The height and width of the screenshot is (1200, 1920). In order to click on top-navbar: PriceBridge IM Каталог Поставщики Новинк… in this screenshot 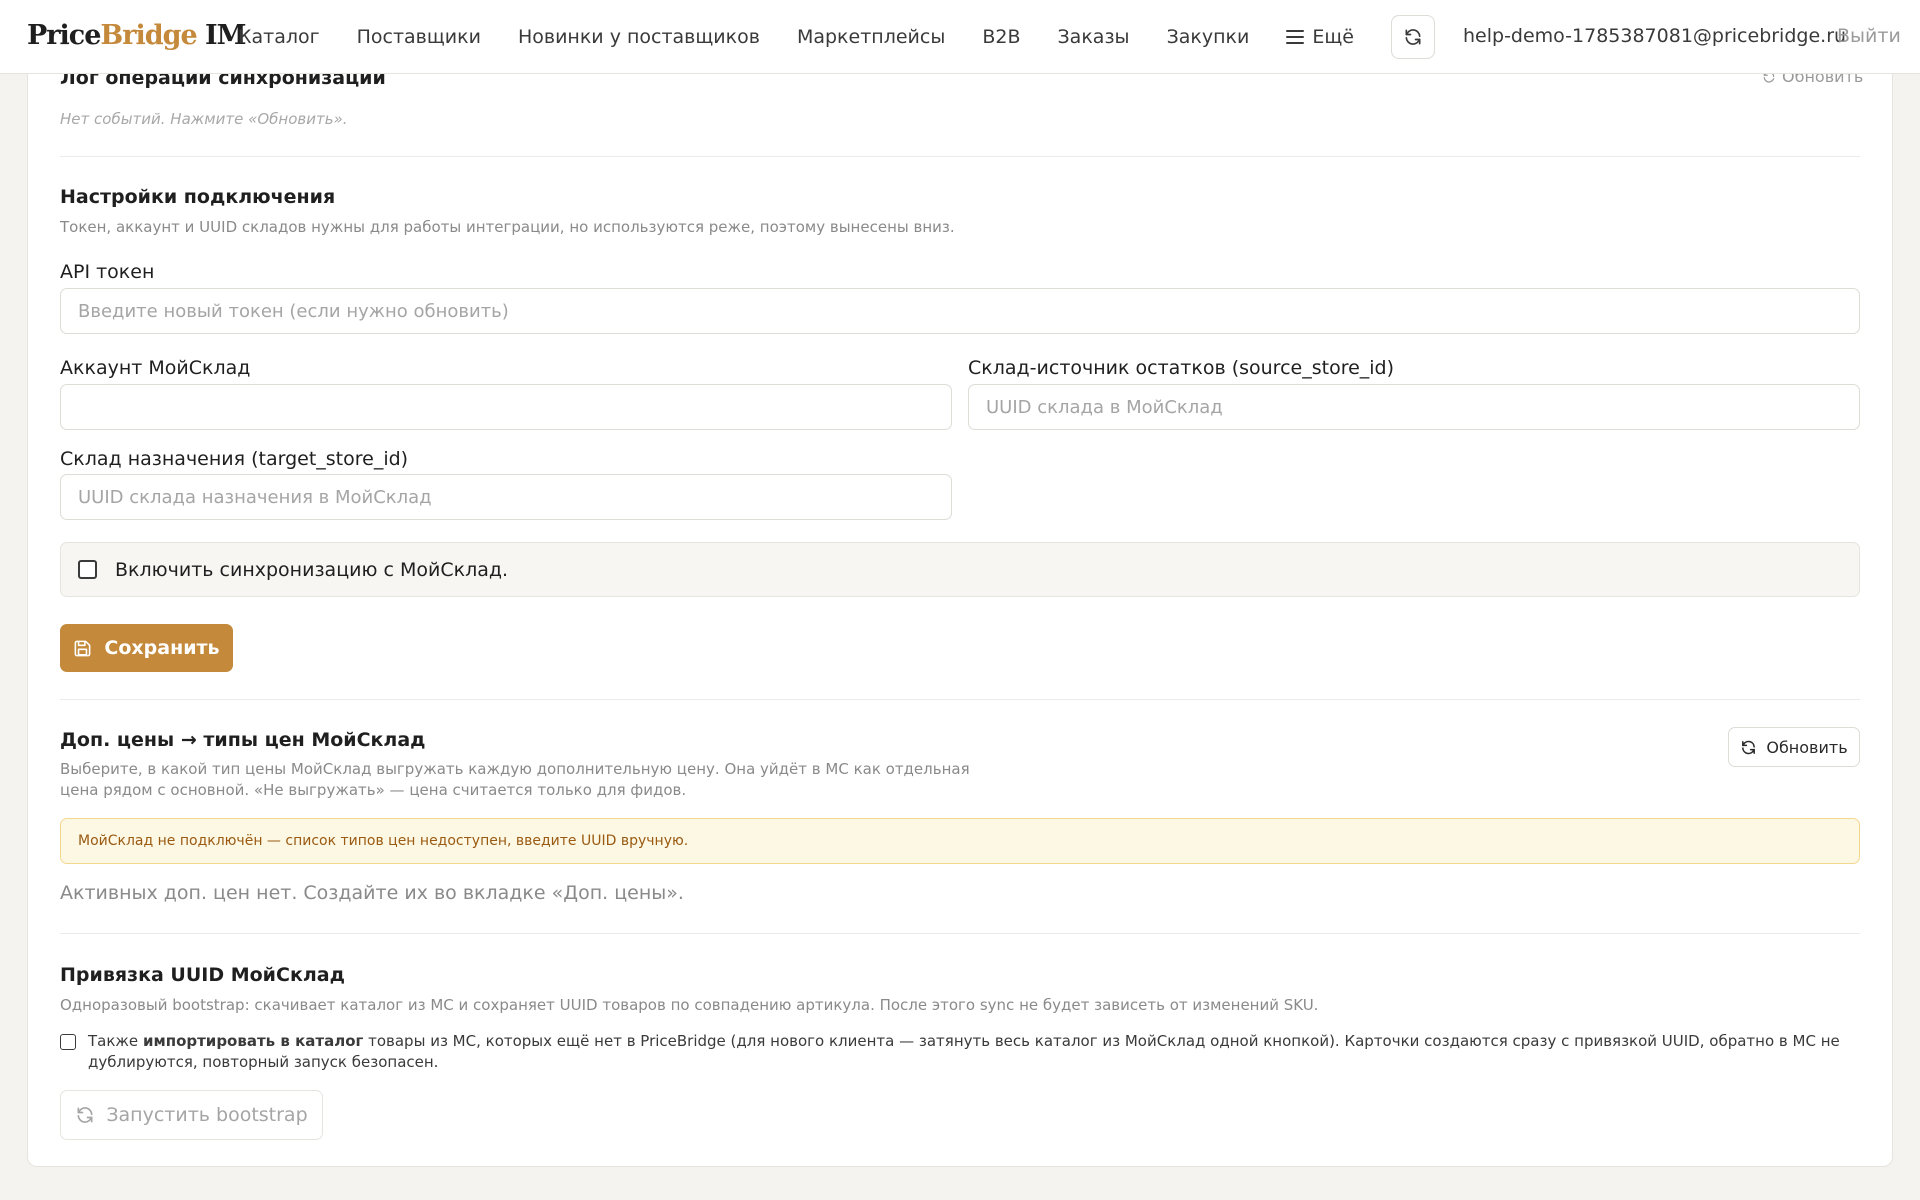, I will do `click(960, 37)`.